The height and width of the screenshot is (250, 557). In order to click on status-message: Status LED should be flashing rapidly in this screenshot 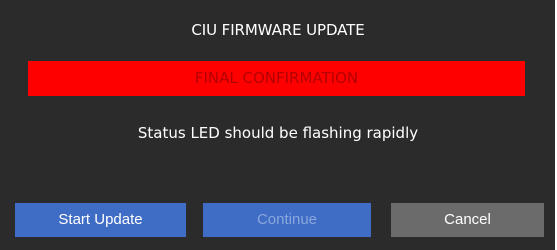, I will do `click(278, 133)`.